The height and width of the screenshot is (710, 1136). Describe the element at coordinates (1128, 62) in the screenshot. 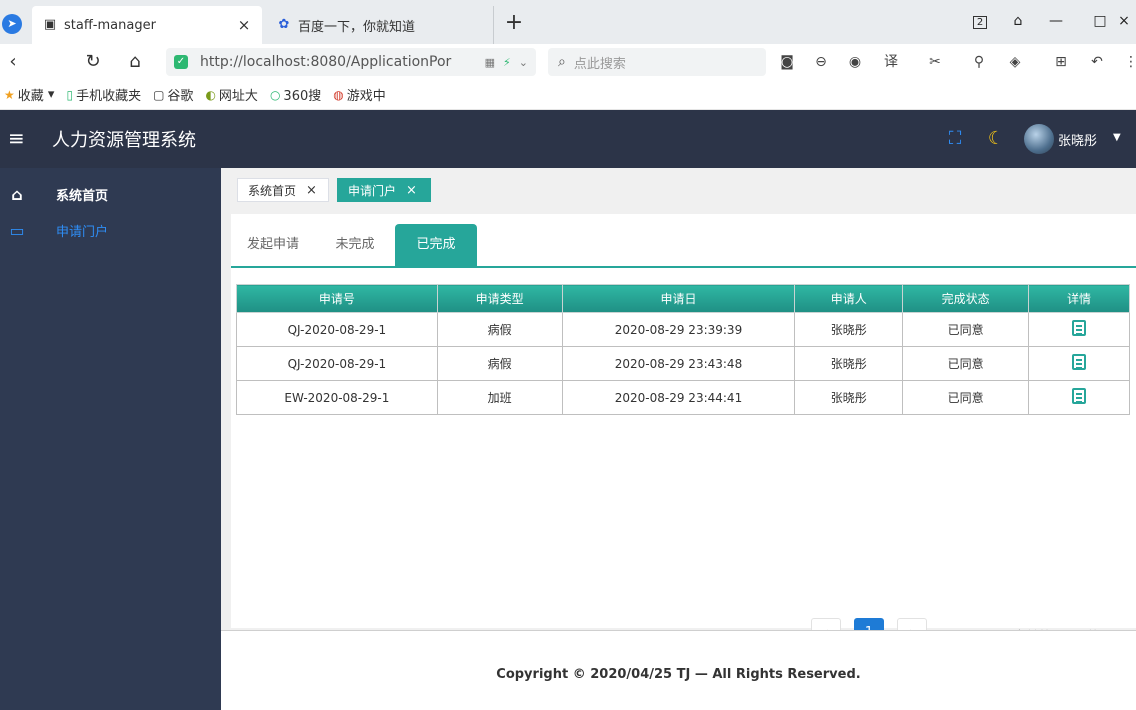

I see `more-menu-icon: ⋮` at that location.